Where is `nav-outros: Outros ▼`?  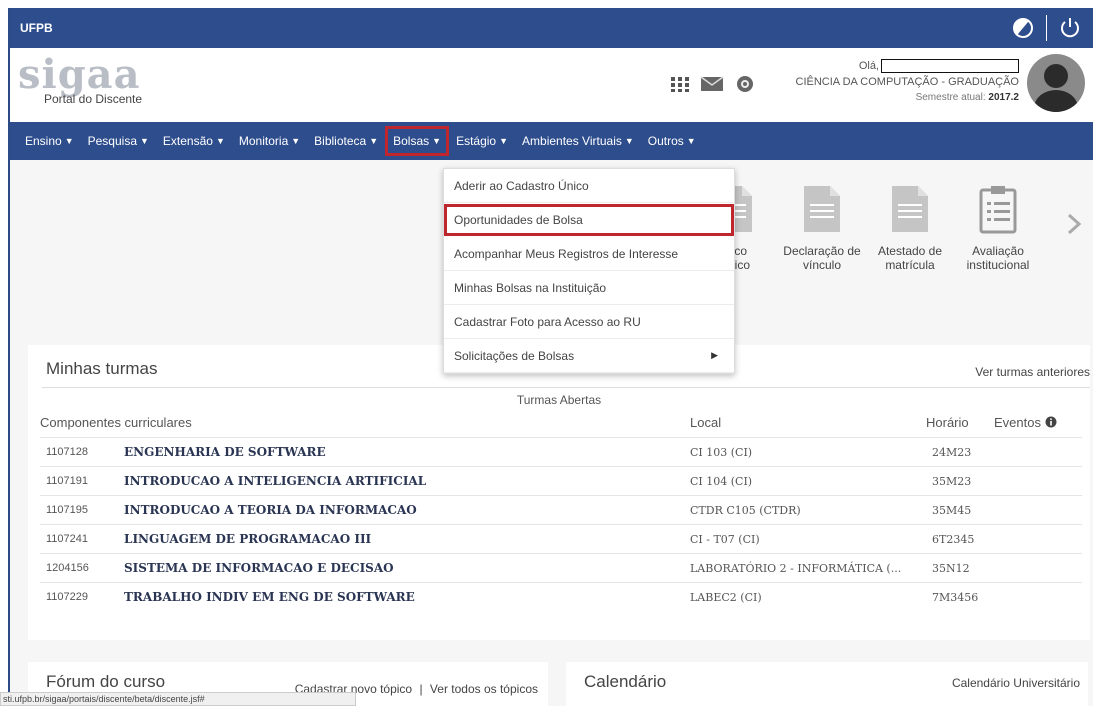
nav-outros: Outros ▼ is located at coordinates (672, 141).